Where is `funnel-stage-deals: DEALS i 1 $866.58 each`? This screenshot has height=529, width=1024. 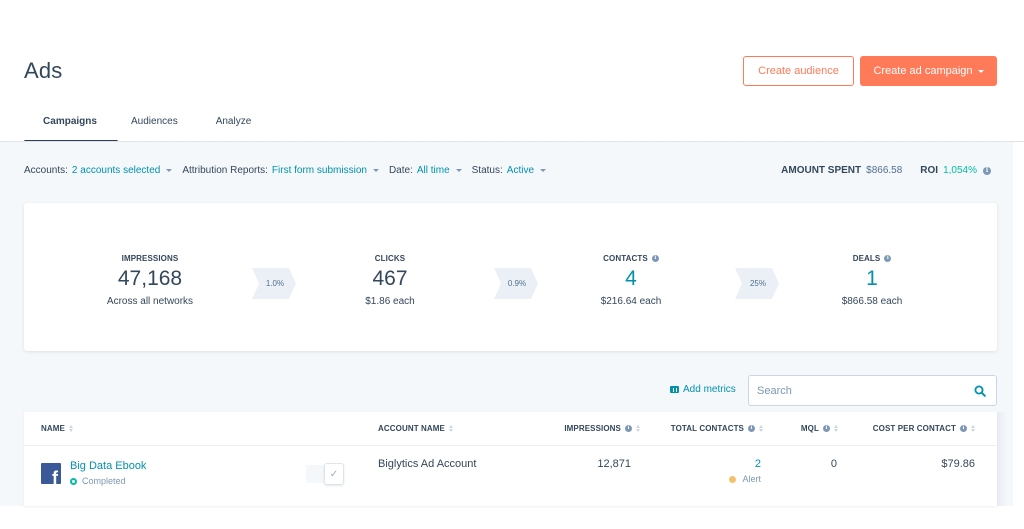 funnel-stage-deals: DEALS i 1 $866.58 each is located at coordinates (872, 280).